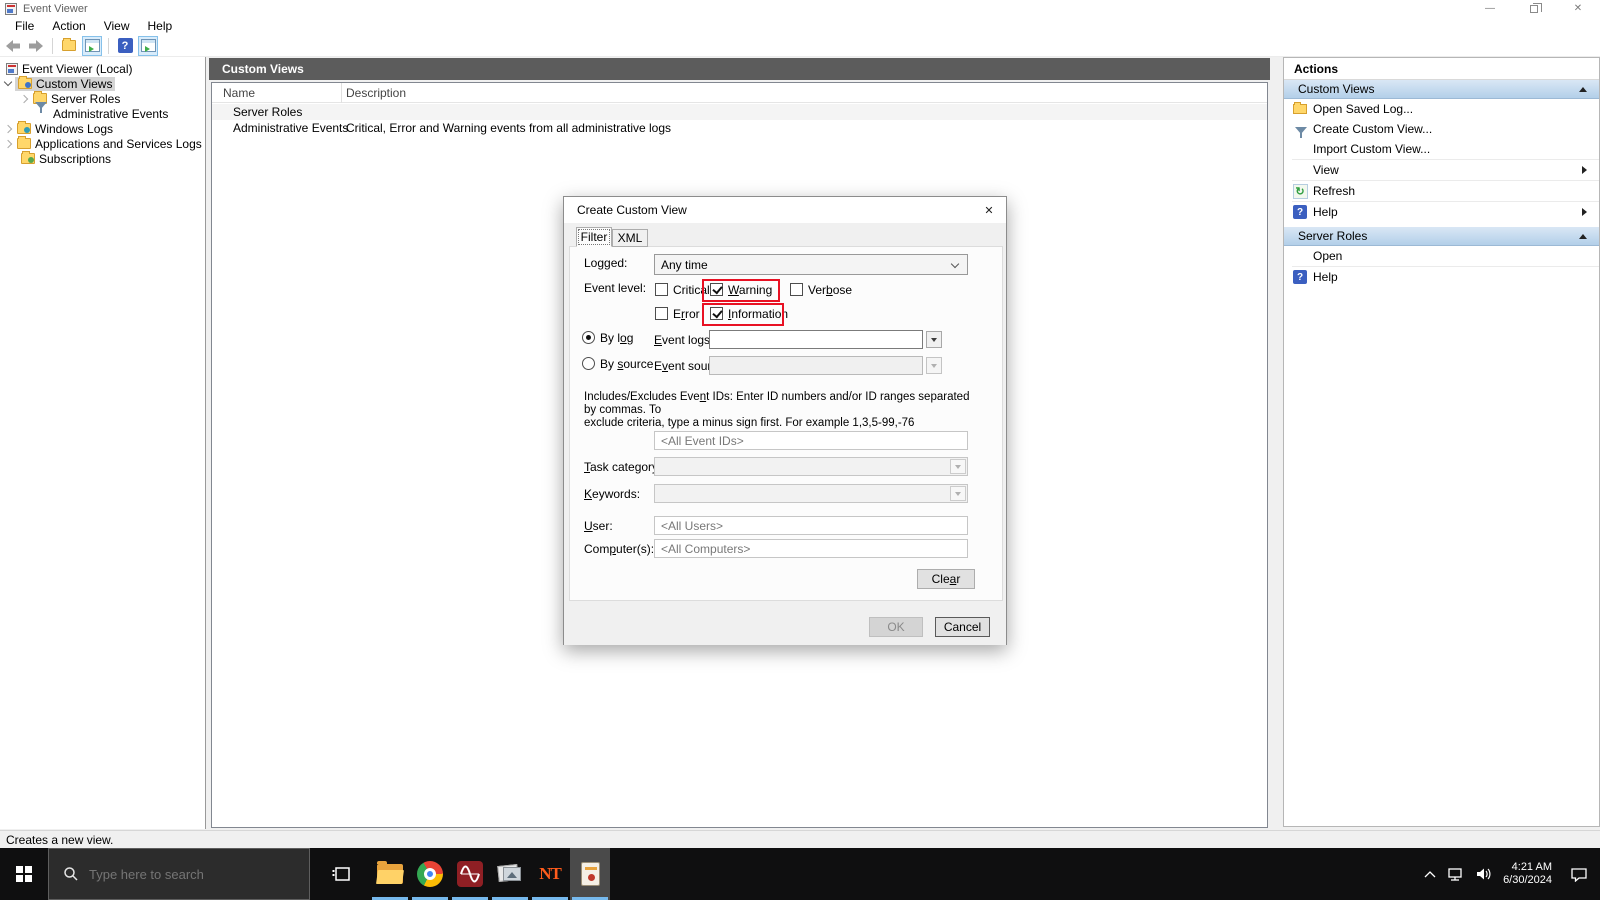  I want to click on menu-action: Action, so click(68, 26).